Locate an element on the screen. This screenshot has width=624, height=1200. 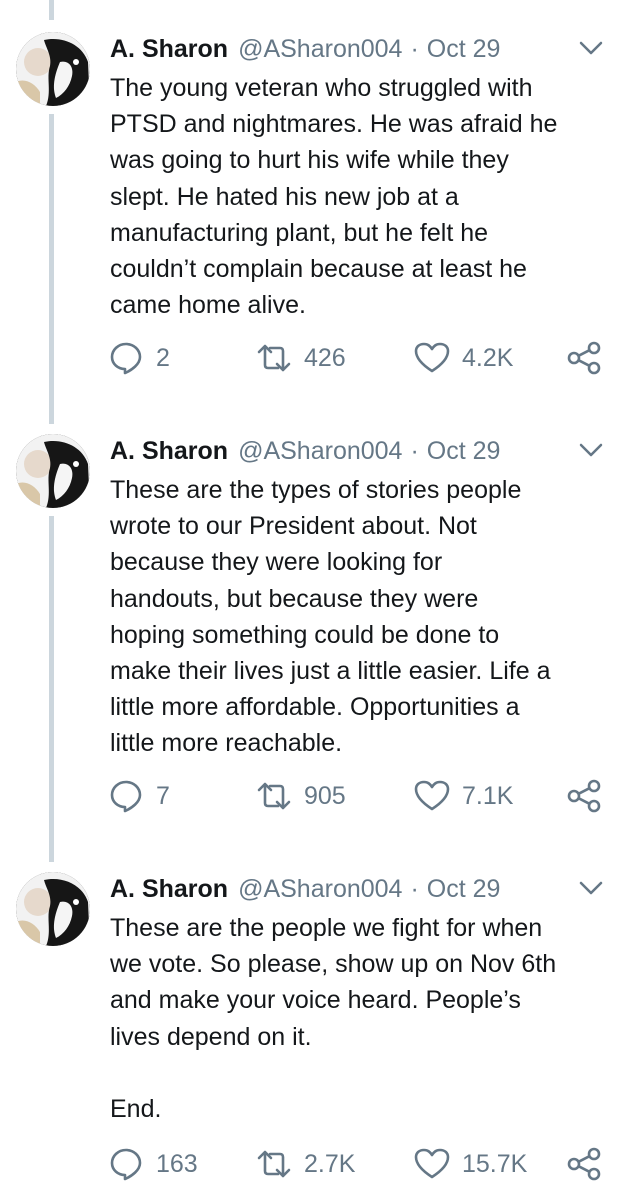
like-count: 7.1K is located at coordinates (488, 795).